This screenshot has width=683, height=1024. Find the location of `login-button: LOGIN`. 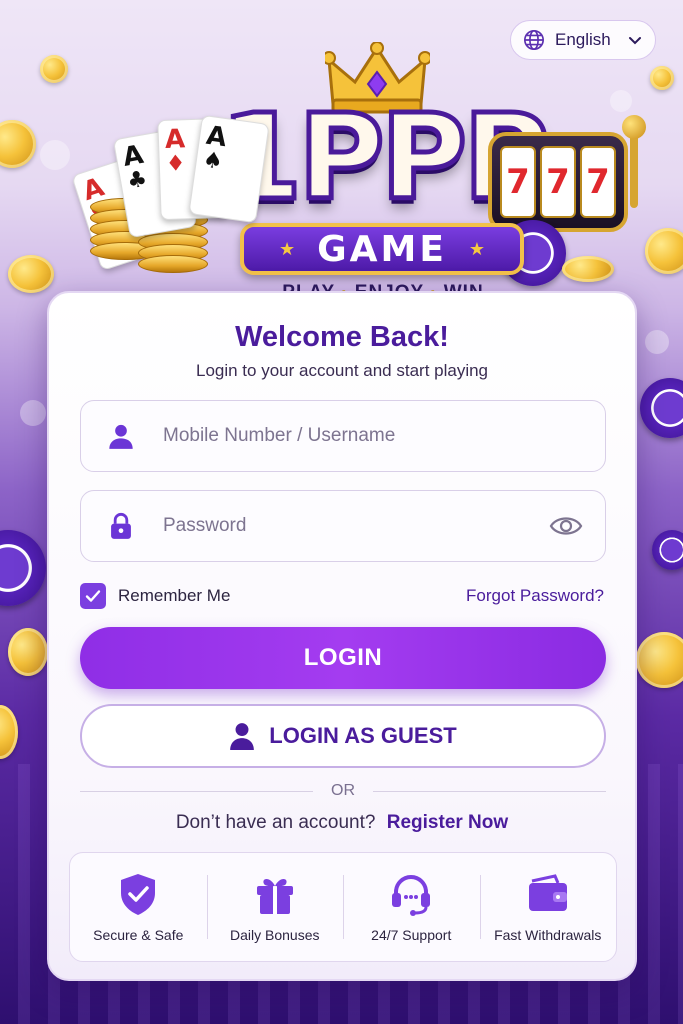

login-button: LOGIN is located at coordinates (343, 658).